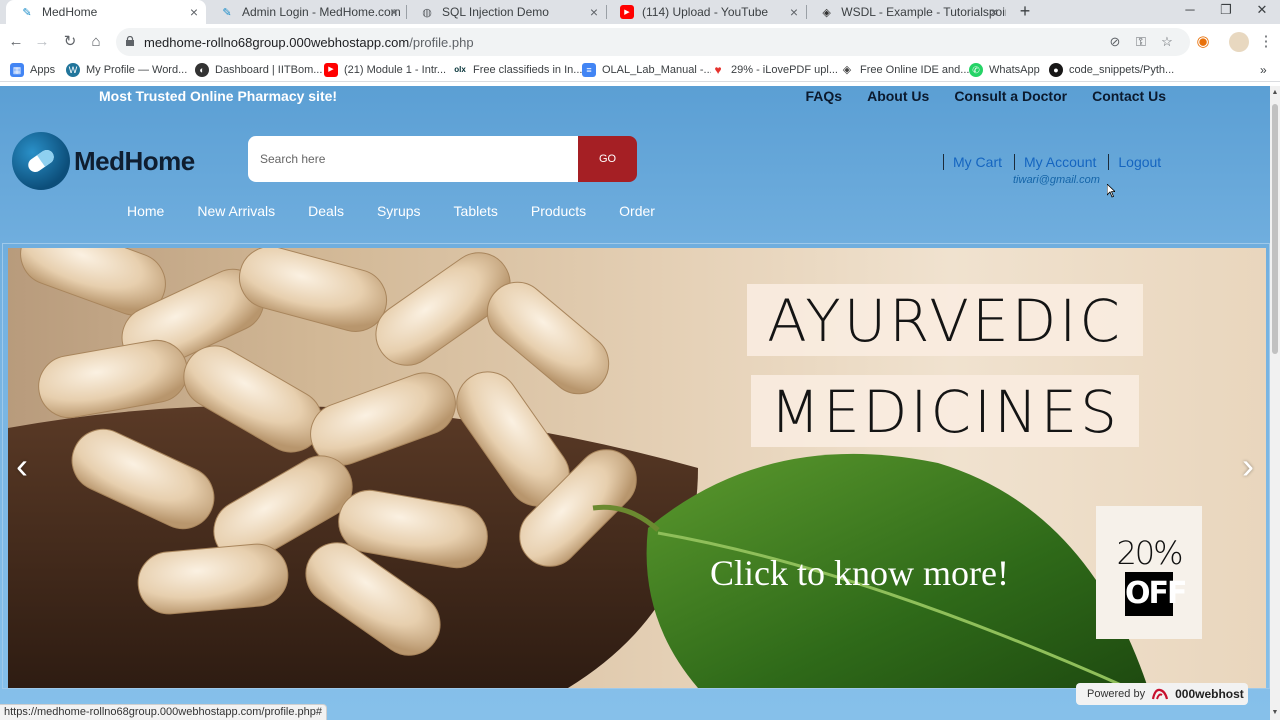 This screenshot has width=1280, height=720. I want to click on youtube-icon: ▶, so click(331, 70).